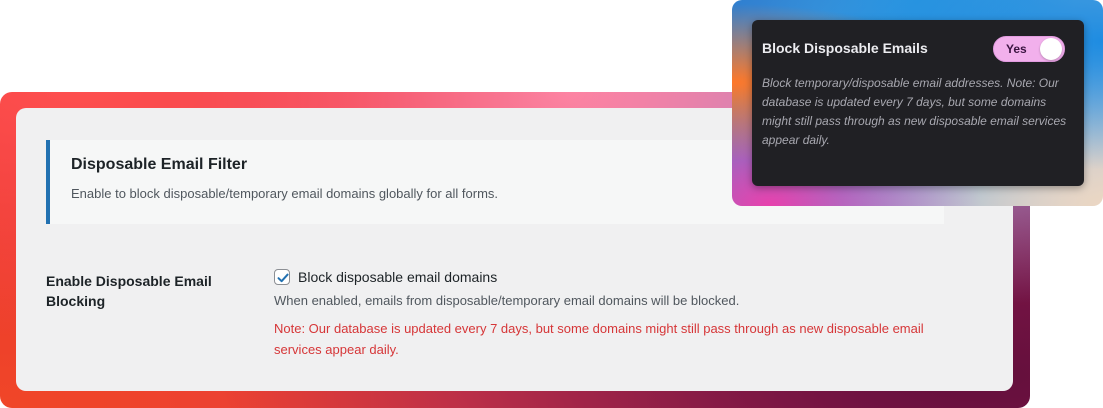 This screenshot has height=408, width=1103. I want to click on block-disposable-checkbox-row: Block disposable email domains, so click(385, 277).